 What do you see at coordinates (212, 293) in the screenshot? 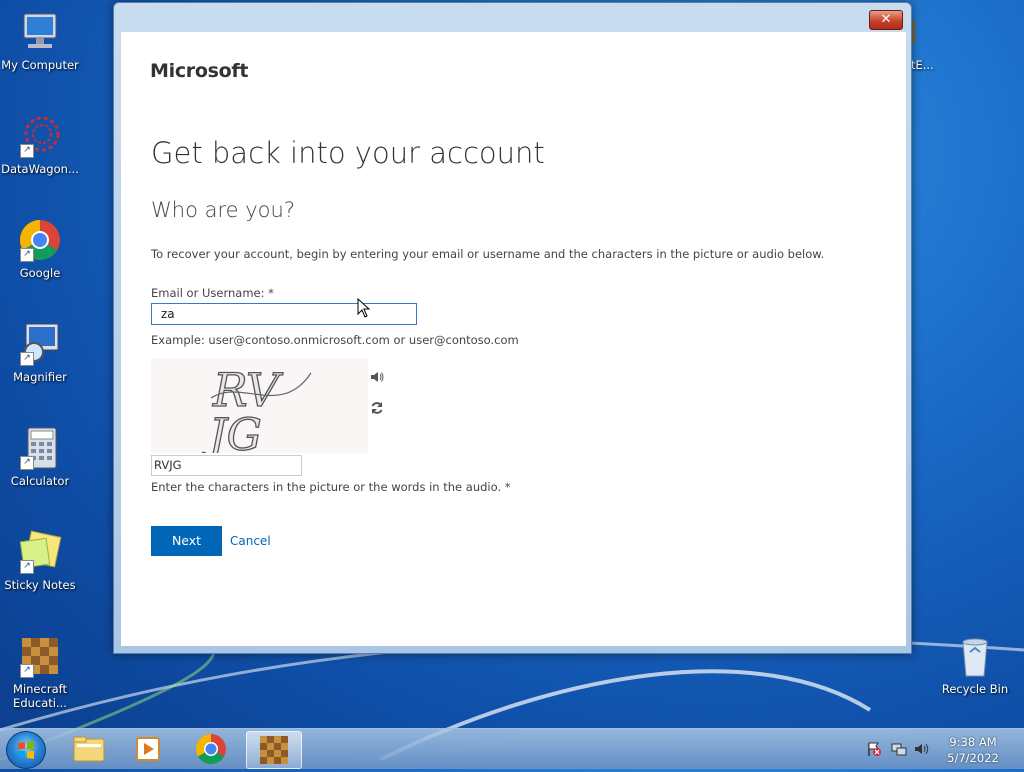
I see `email-label: Email or Username: *` at bounding box center [212, 293].